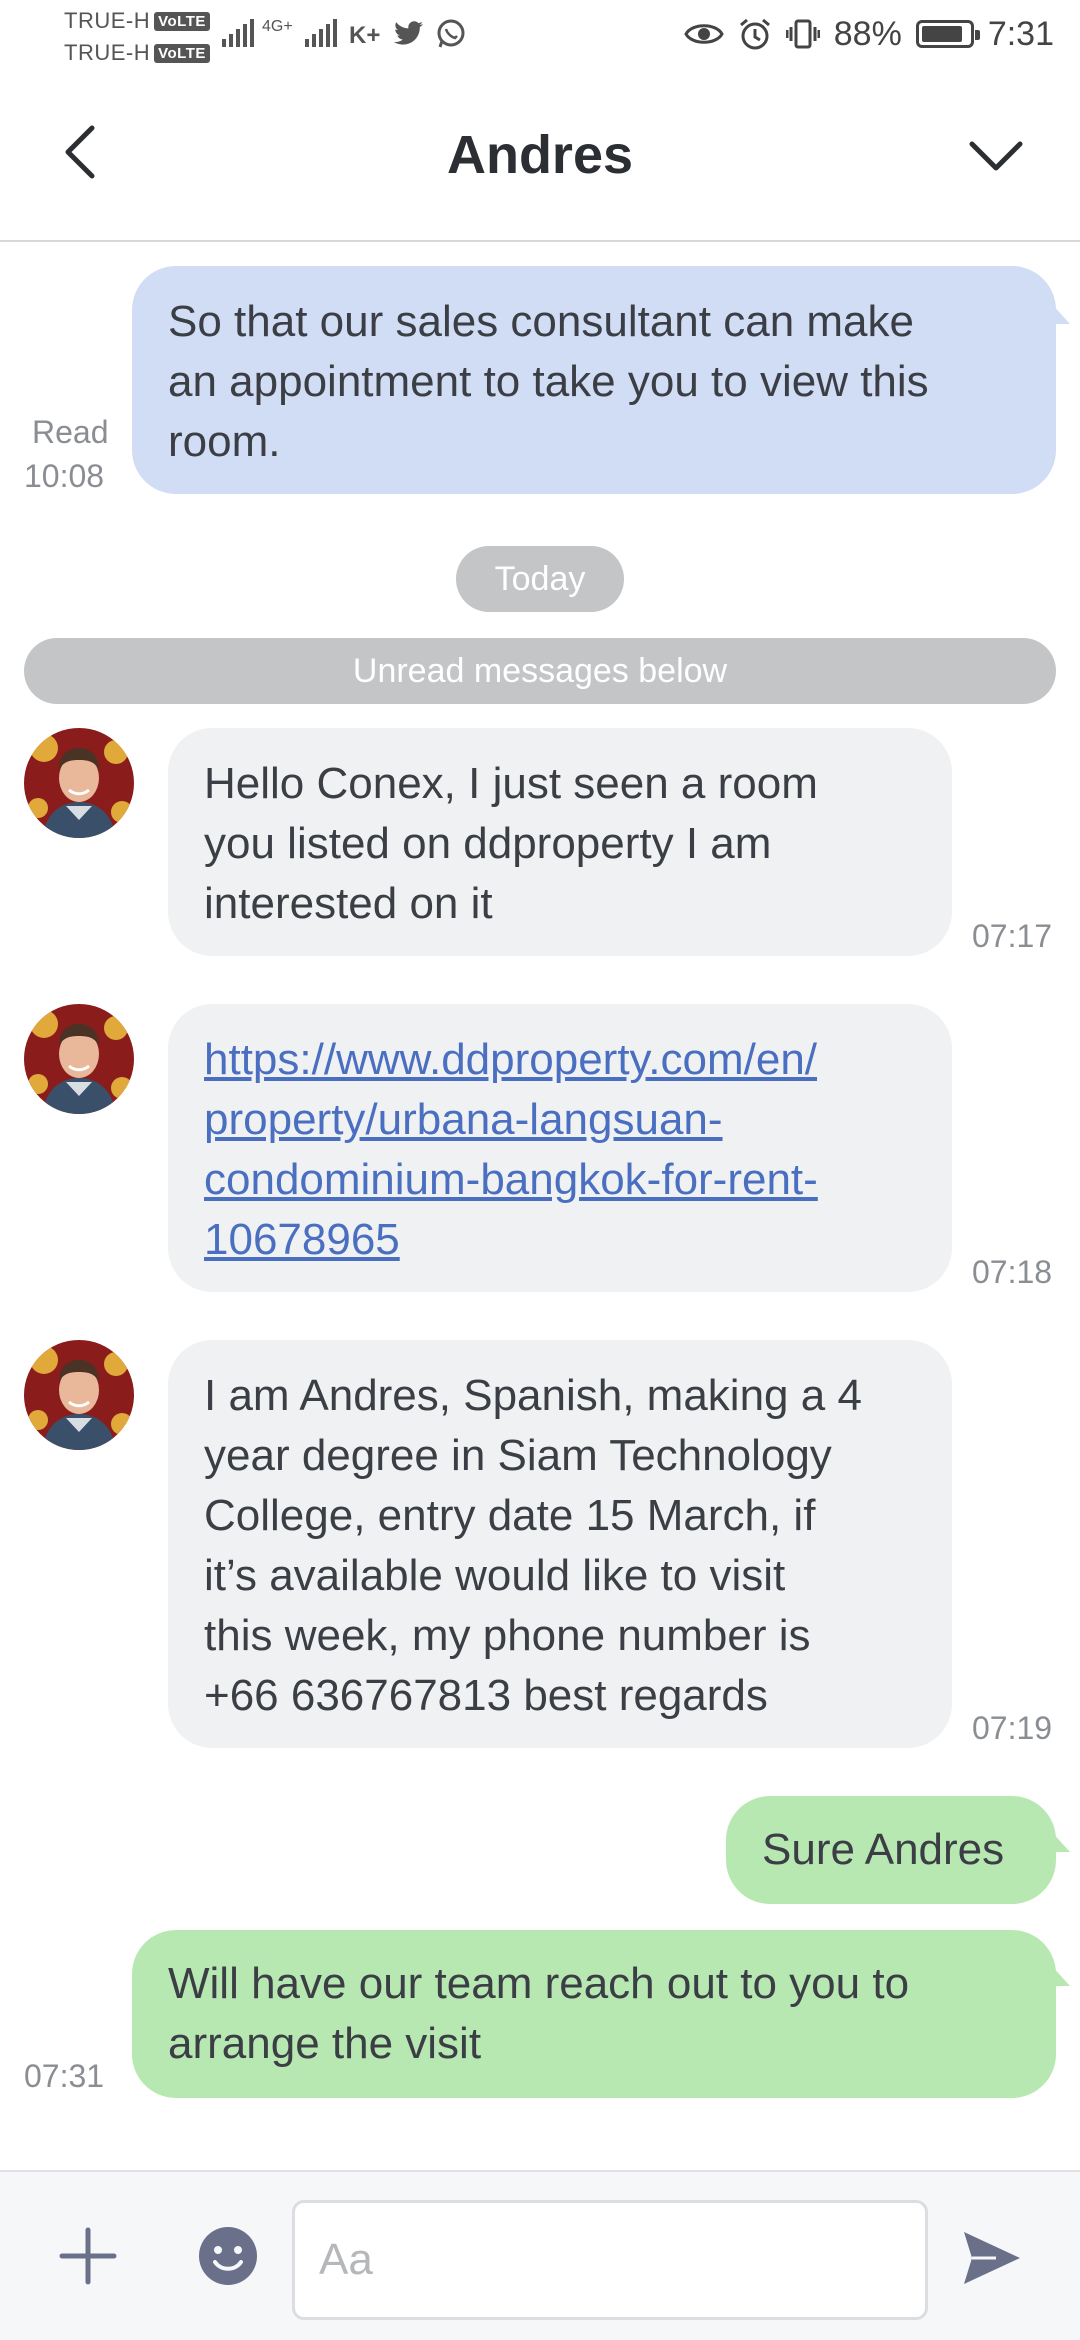 The height and width of the screenshot is (2340, 1080). I want to click on message-time: 07:17, so click(1012, 936).